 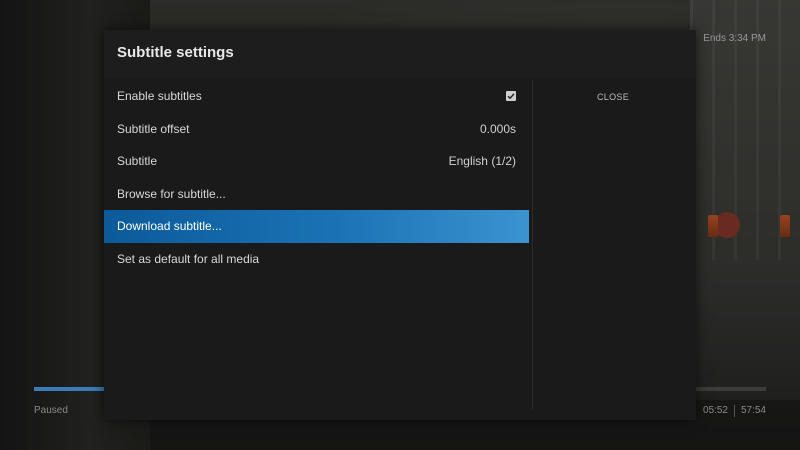 What do you see at coordinates (316, 129) in the screenshot?
I see `setting-subtitle-offset: Subtitle offset 0.000s` at bounding box center [316, 129].